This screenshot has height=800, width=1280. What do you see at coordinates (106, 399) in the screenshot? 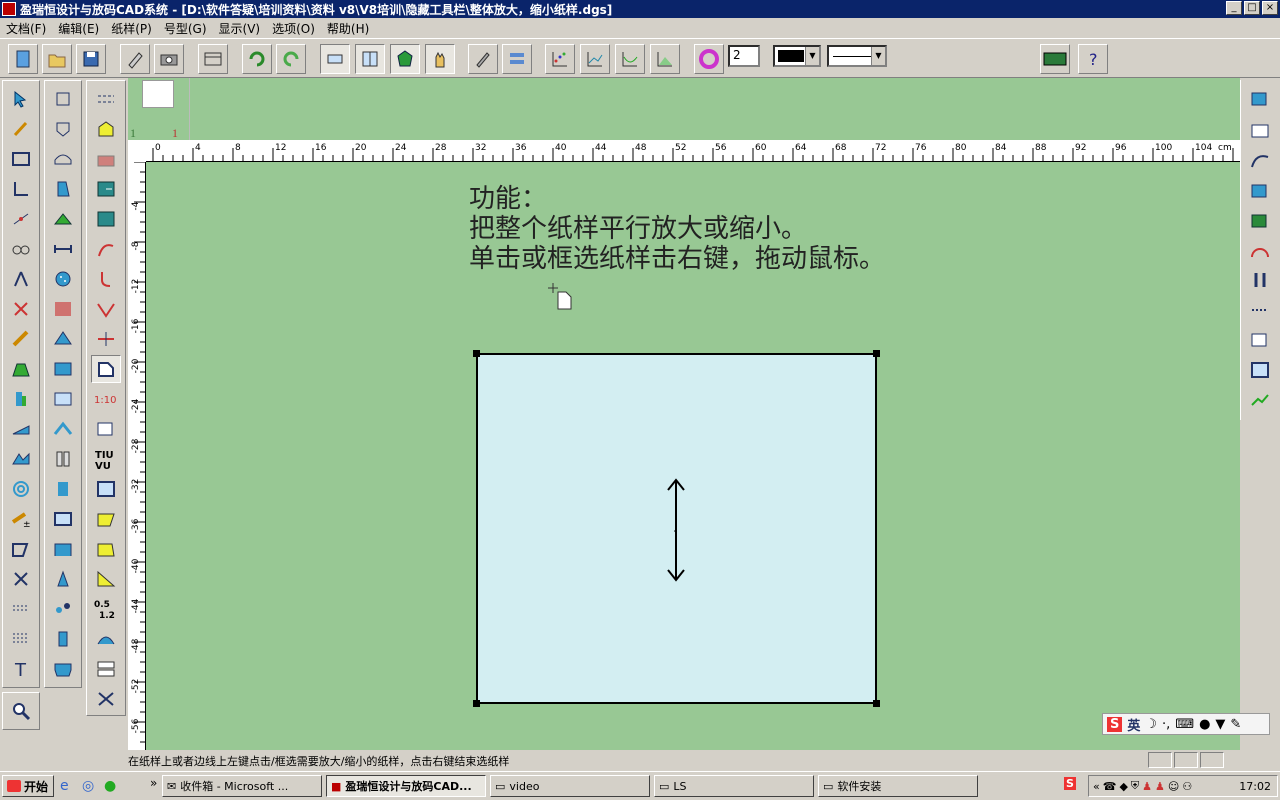
I see `ratio-tool-icon: 1:10` at bounding box center [106, 399].